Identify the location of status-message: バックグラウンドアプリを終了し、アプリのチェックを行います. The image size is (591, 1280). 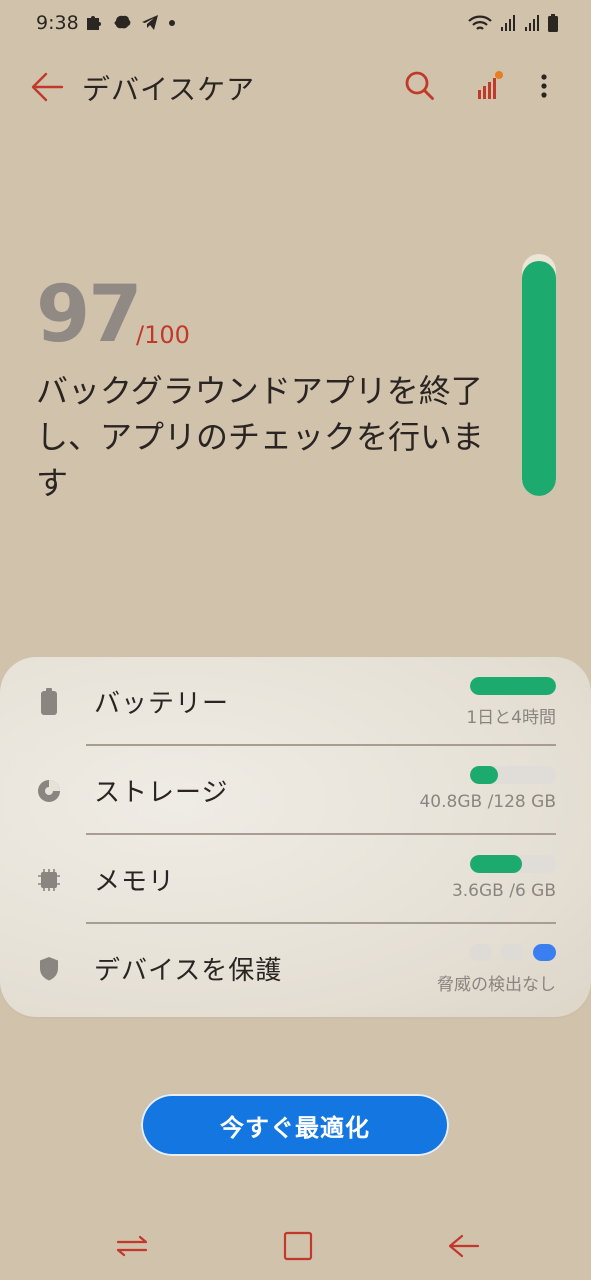
(260, 437).